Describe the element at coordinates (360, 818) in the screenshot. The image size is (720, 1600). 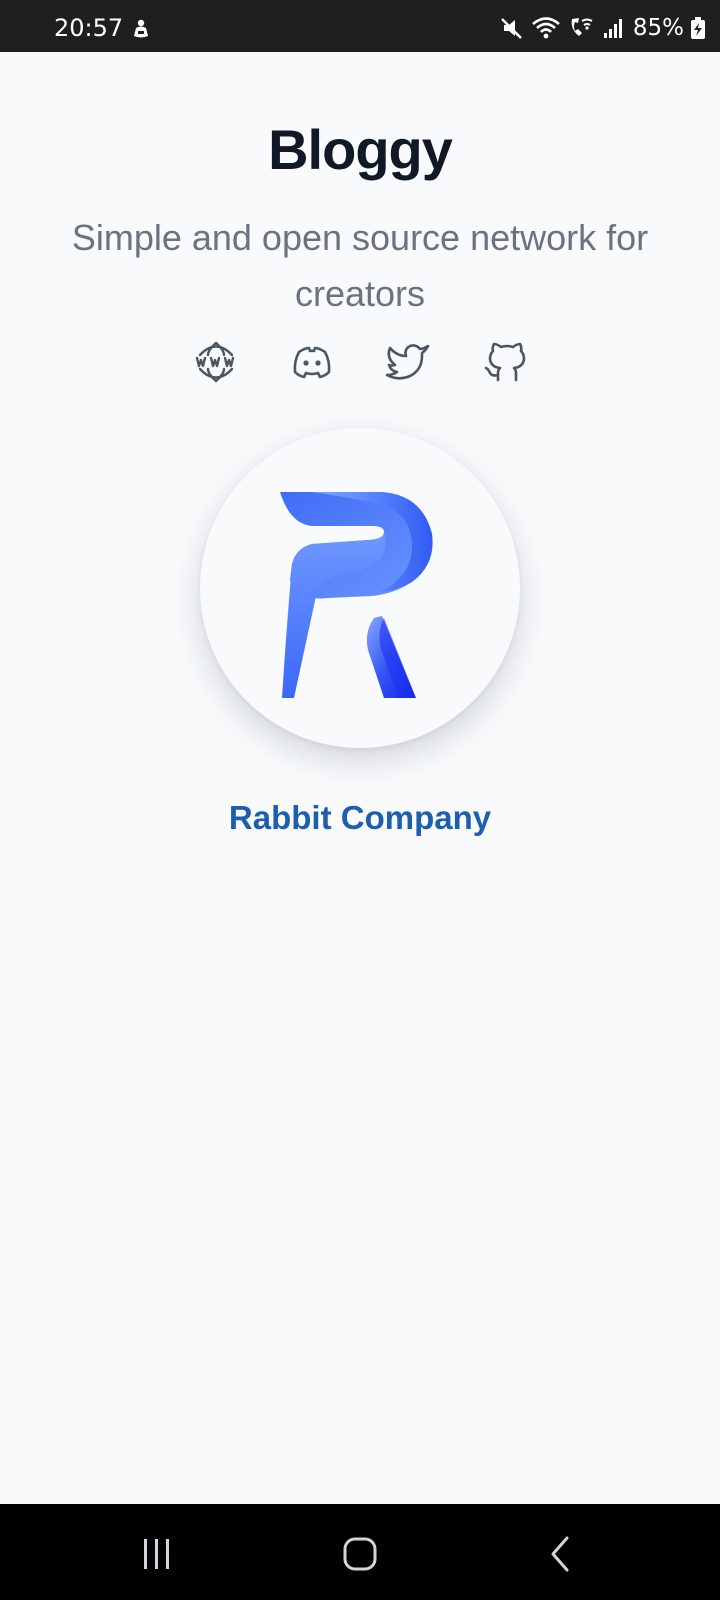
I see `company-name-link: Rabbit Company` at that location.